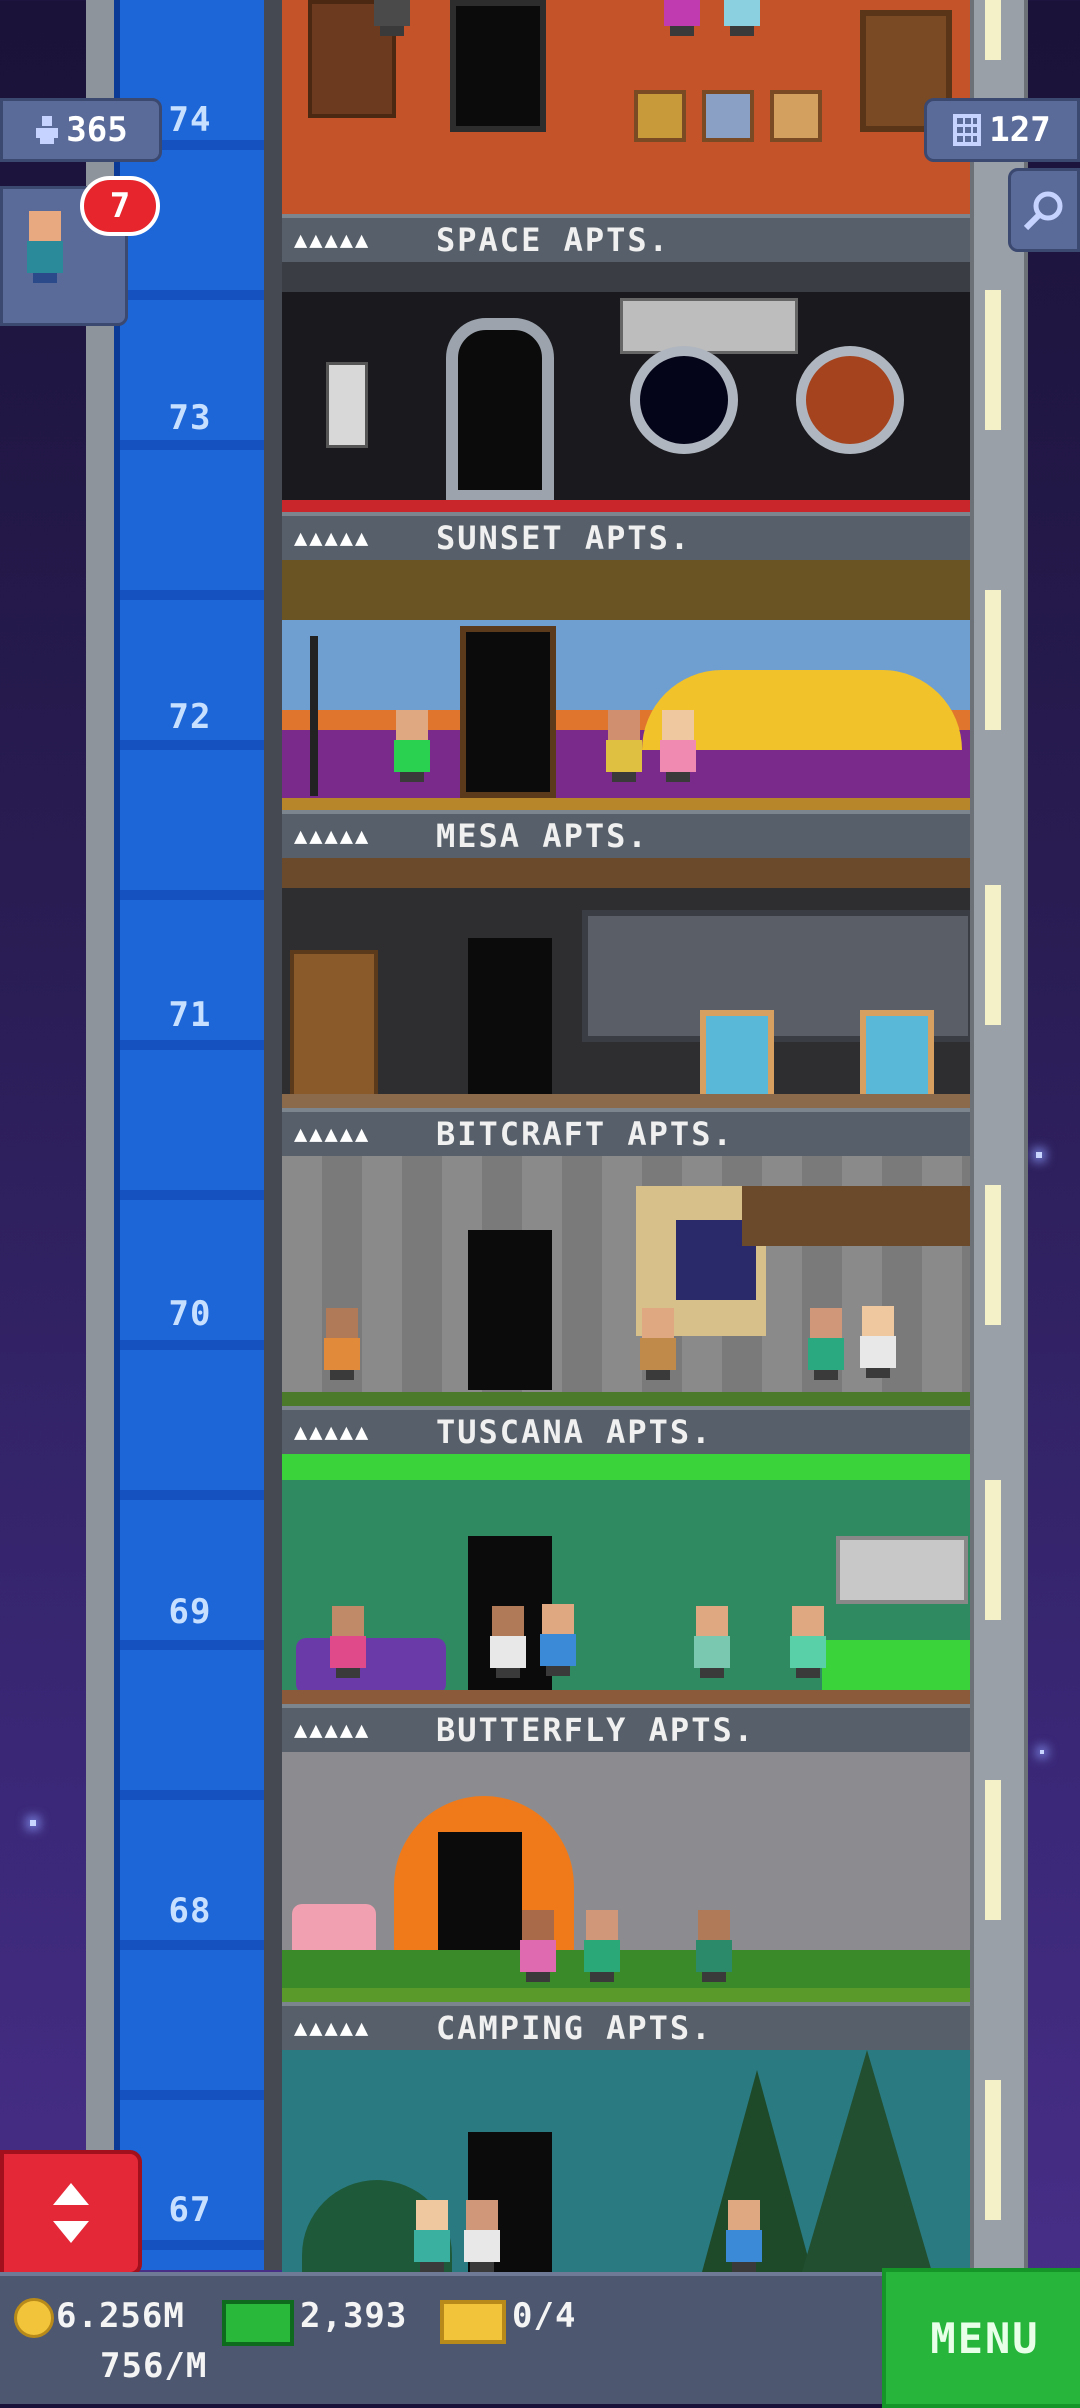 Image resolution: width=1080 pixels, height=2408 pixels. Describe the element at coordinates (544, 2316) in the screenshot. I see `tickets-value: 0/4` at that location.